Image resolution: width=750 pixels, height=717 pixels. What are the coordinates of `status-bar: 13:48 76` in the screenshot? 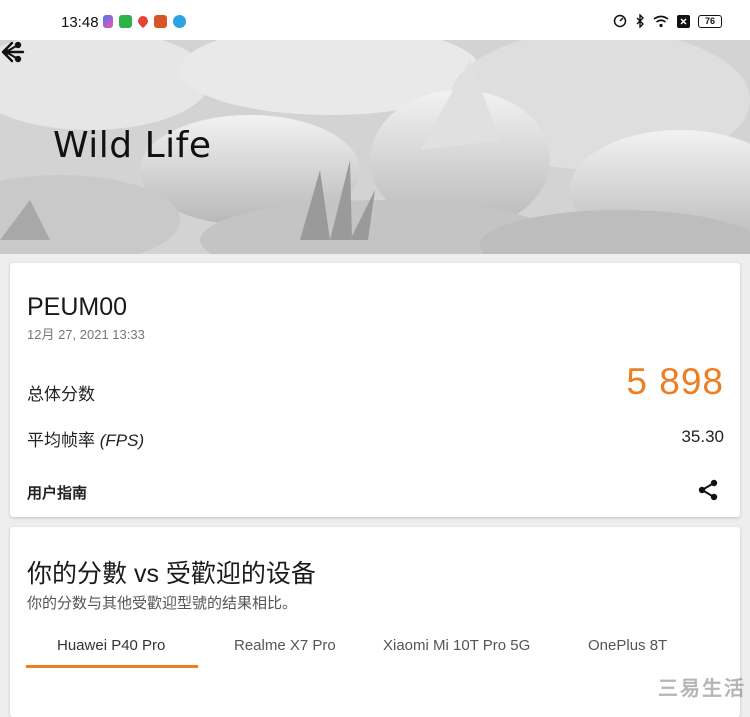 It's located at (375, 20).